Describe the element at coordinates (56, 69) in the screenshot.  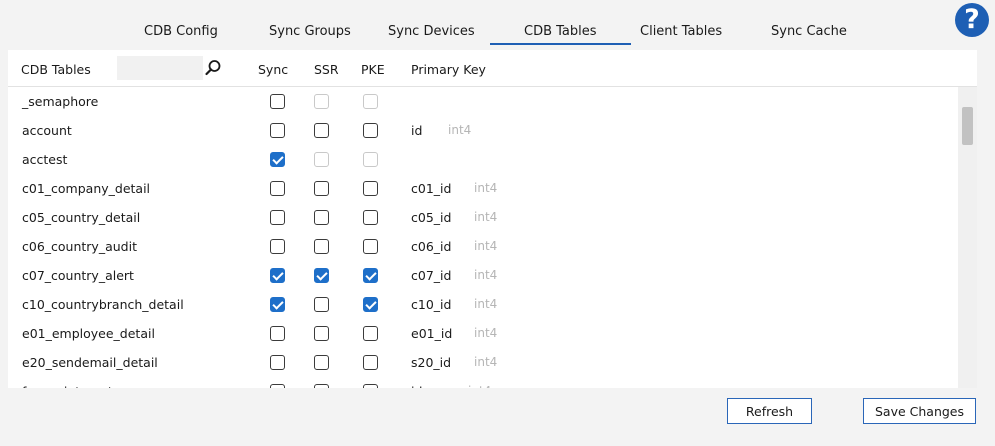
I see `column-header-cdb-tables: CDB Tables` at that location.